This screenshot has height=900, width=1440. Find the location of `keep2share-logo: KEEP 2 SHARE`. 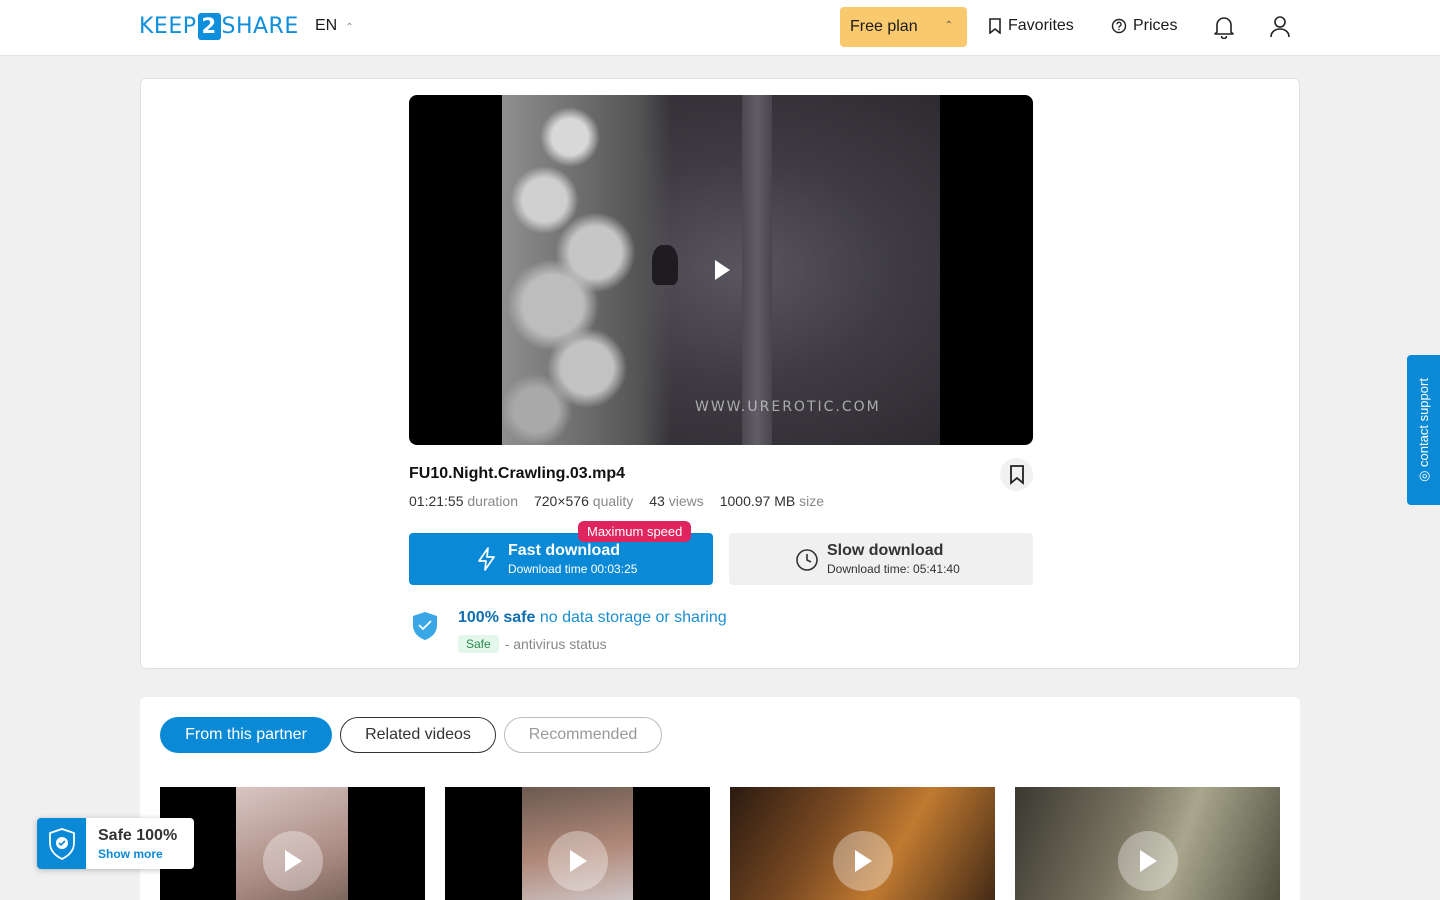

keep2share-logo: KEEP 2 SHARE is located at coordinates (219, 26).